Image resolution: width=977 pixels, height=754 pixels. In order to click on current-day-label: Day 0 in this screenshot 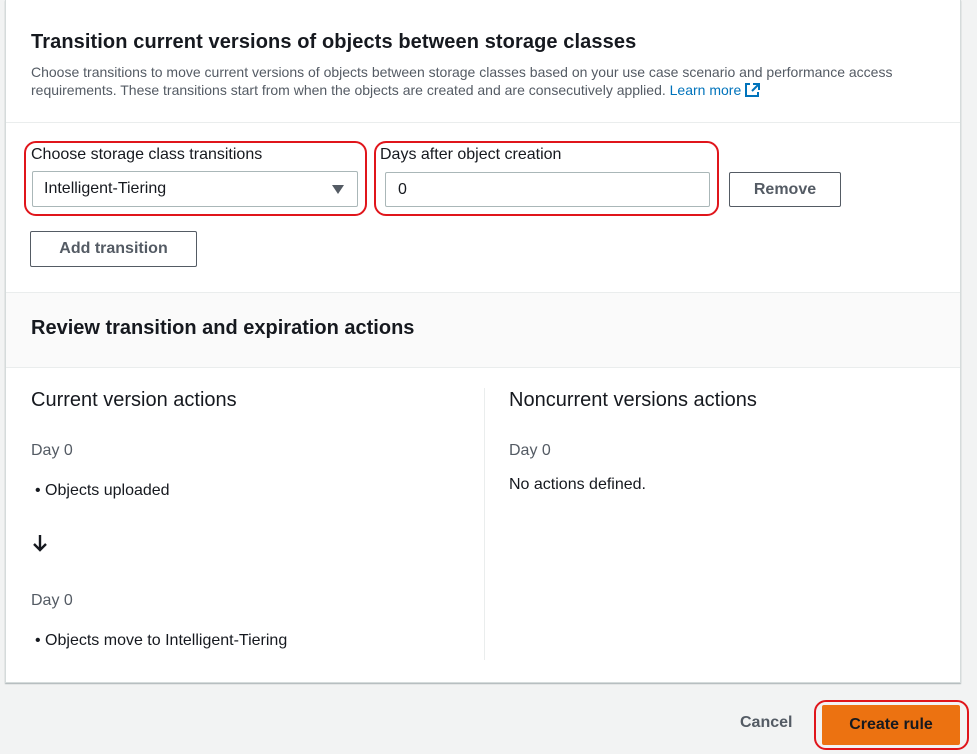, I will do `click(52, 450)`.